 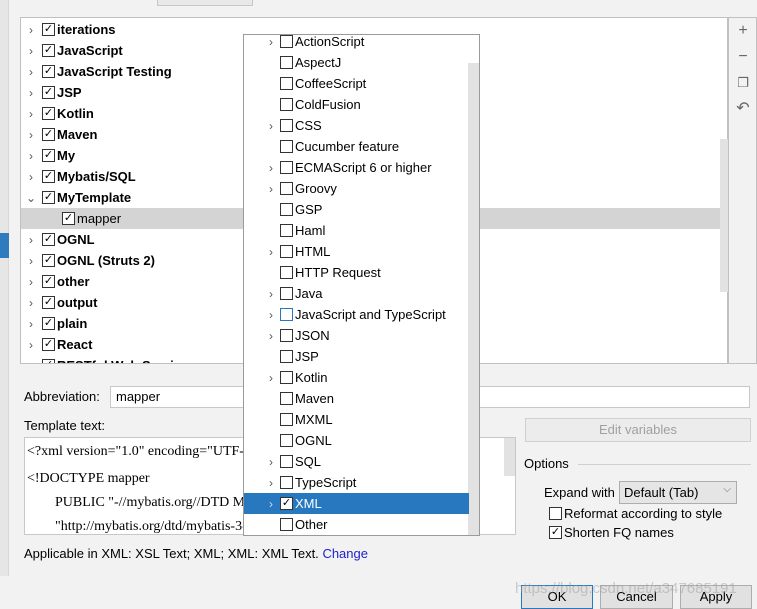 What do you see at coordinates (638, 430) in the screenshot?
I see `edit-variables-button: Edit variables` at bounding box center [638, 430].